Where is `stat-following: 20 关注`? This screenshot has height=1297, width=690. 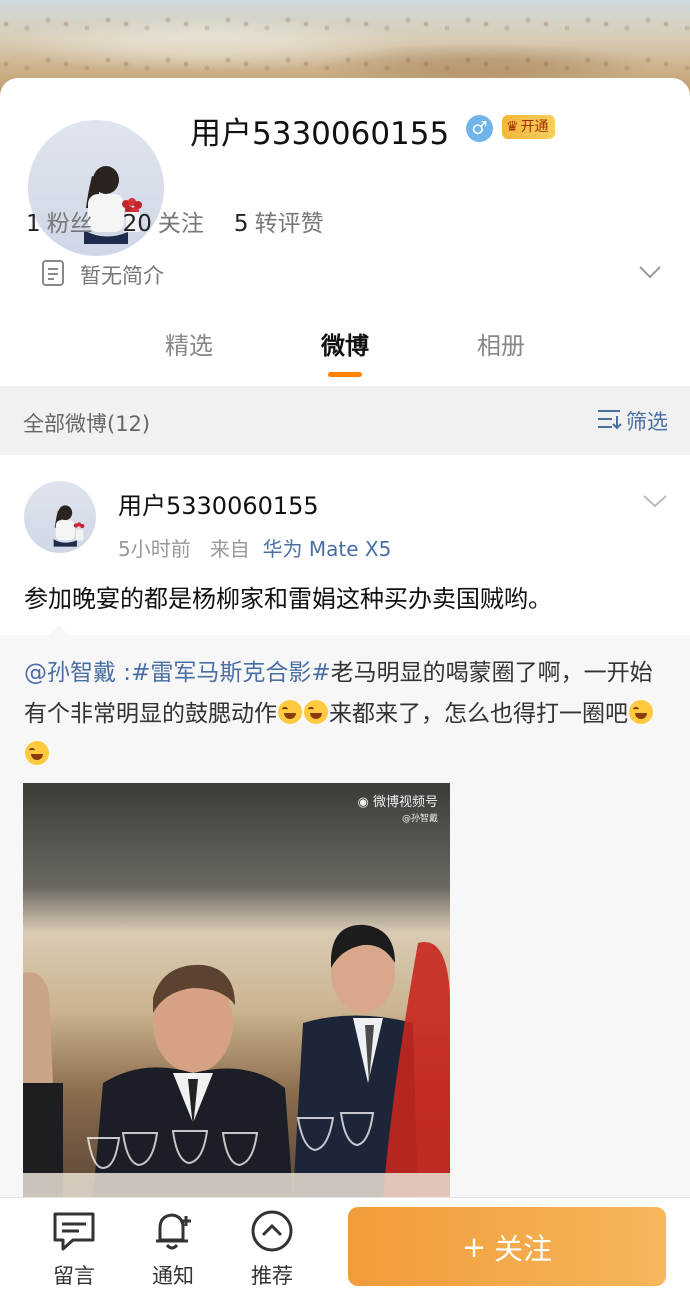 stat-following: 20 关注 is located at coordinates (163, 221).